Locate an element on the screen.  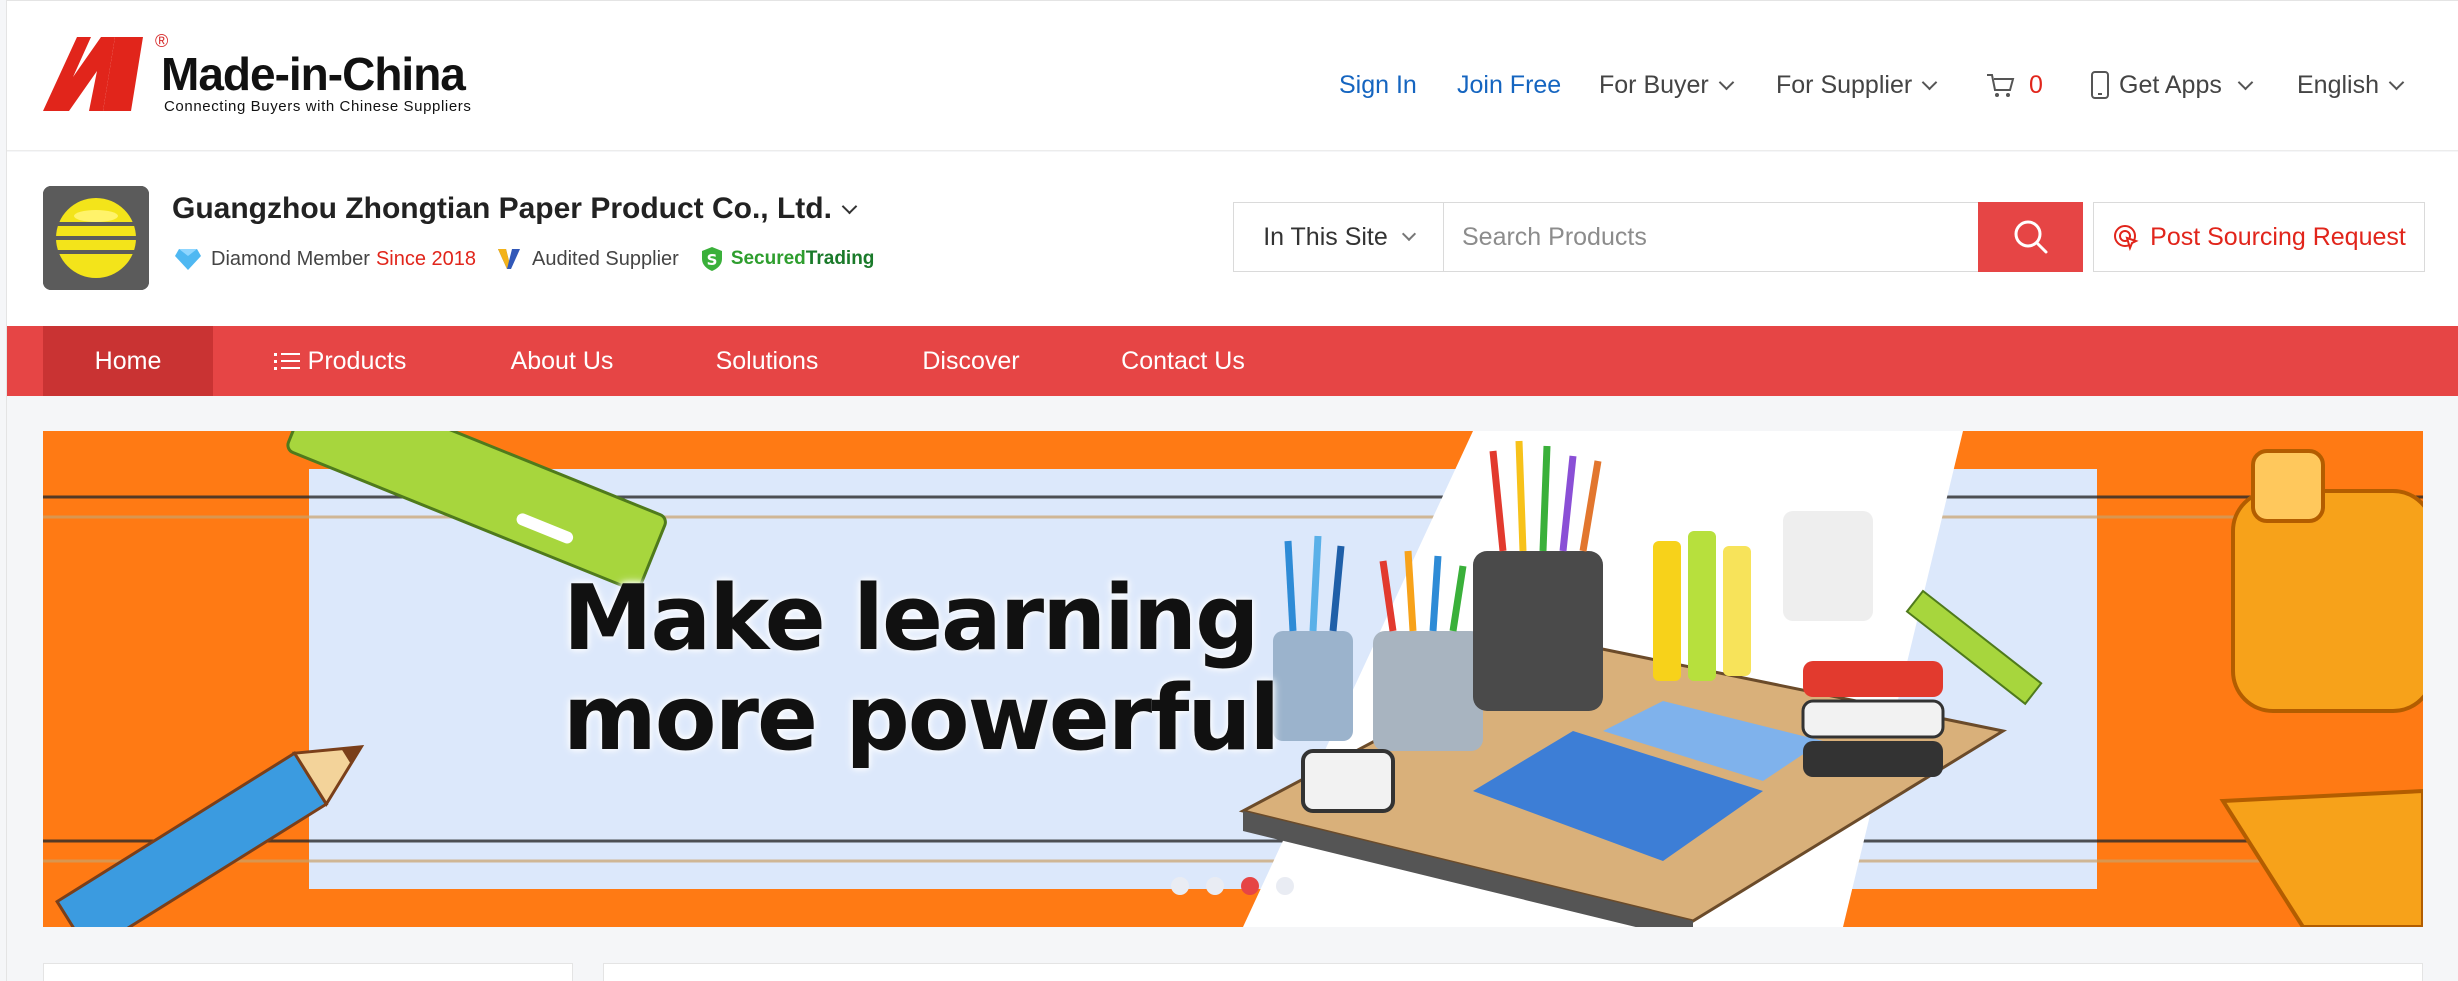
nav-products: Products is located at coordinates (340, 361).